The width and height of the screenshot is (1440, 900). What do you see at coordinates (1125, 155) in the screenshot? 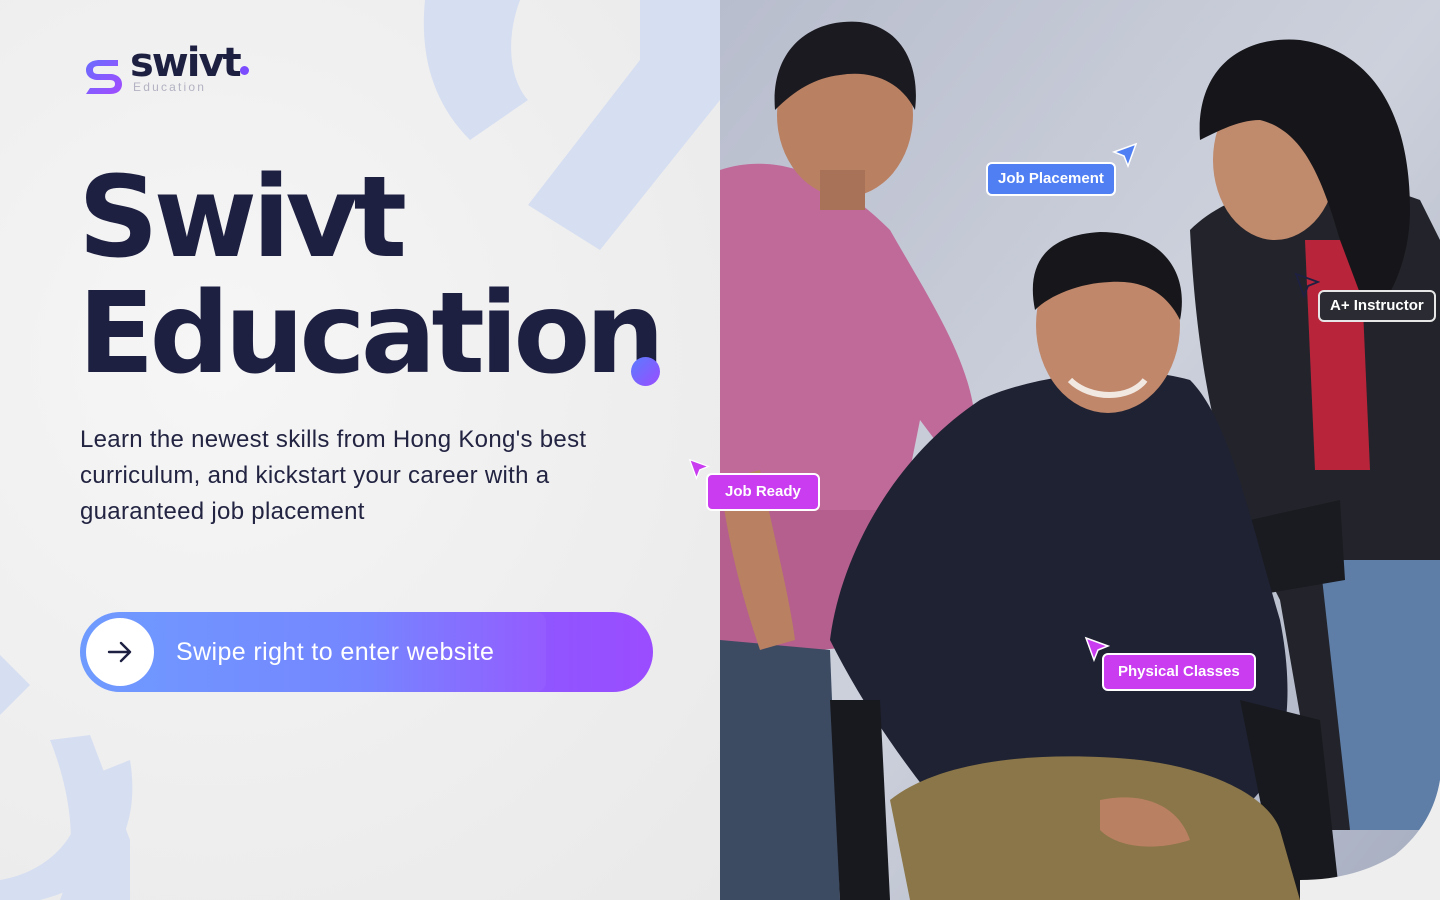
I see `cursor-icon-job-placement` at bounding box center [1125, 155].